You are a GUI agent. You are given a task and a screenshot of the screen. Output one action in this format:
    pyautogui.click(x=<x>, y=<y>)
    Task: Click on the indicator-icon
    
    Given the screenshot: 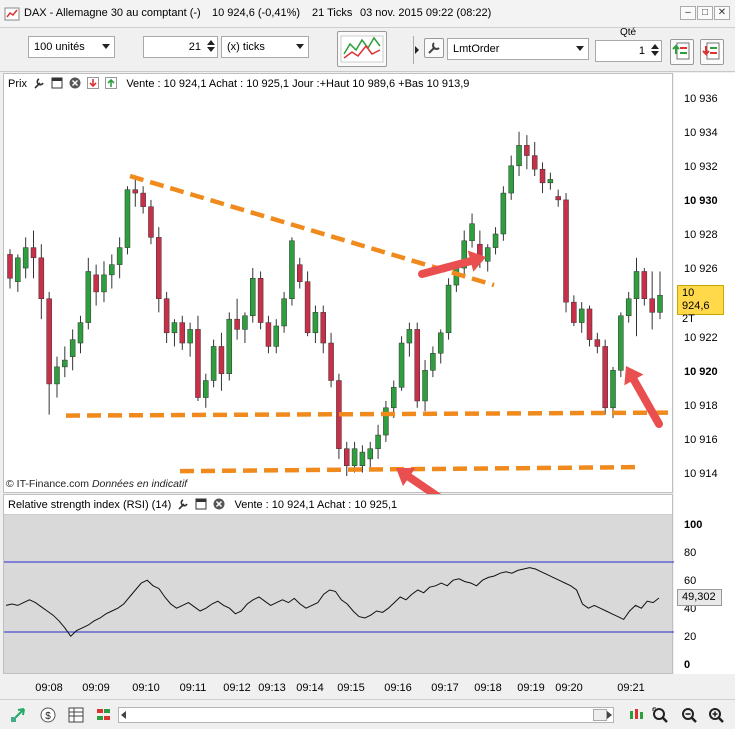 What is the action you would take?
    pyautogui.click(x=104, y=715)
    